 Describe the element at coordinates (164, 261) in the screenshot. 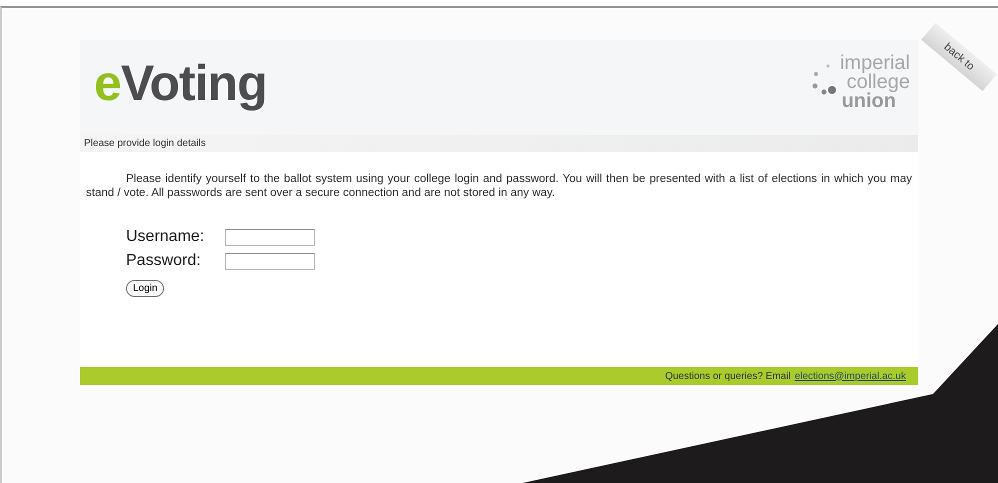

I see `field-label: Password:` at that location.